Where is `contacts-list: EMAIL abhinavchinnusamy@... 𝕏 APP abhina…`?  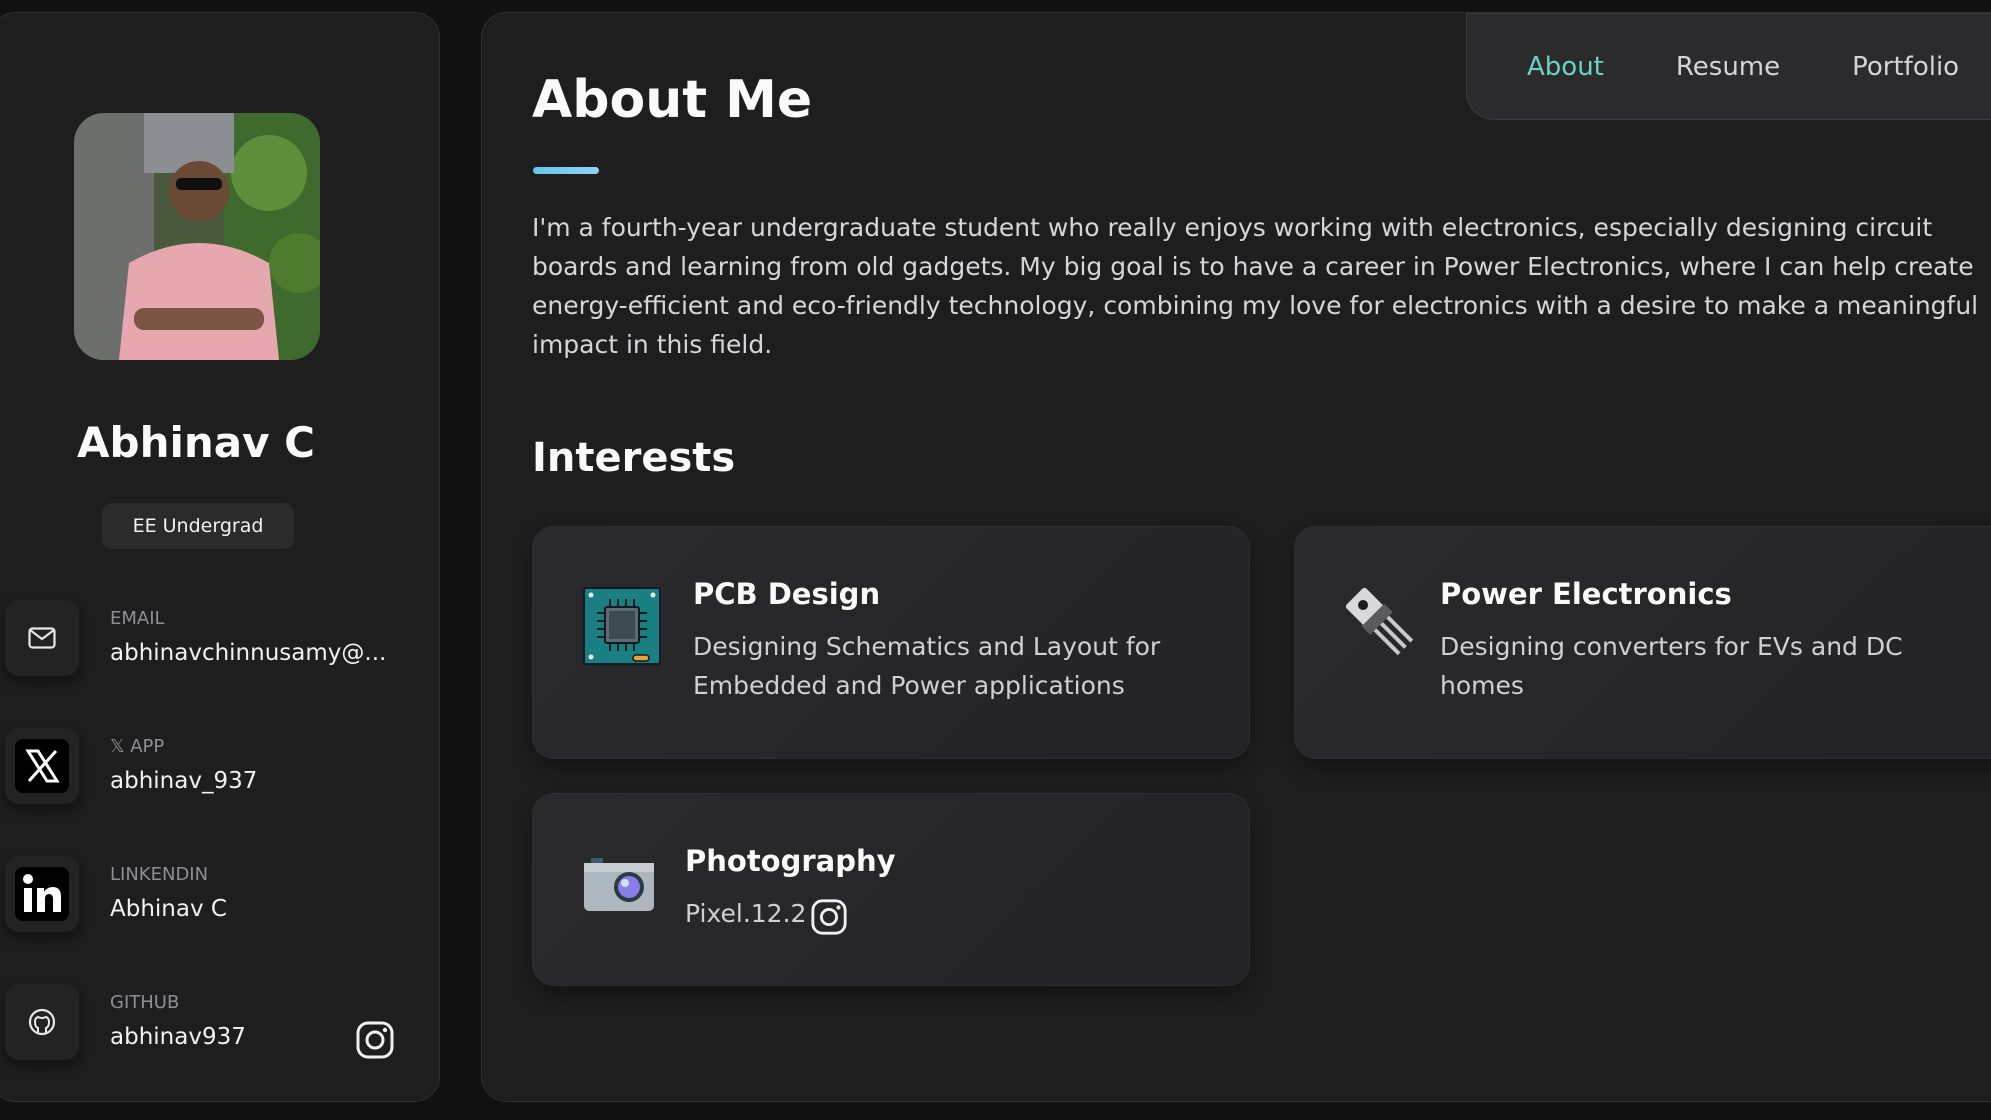
contacts-list: EMAIL abhinavchinnusamy@... 𝕏 APP abhina… is located at coordinates (215, 844).